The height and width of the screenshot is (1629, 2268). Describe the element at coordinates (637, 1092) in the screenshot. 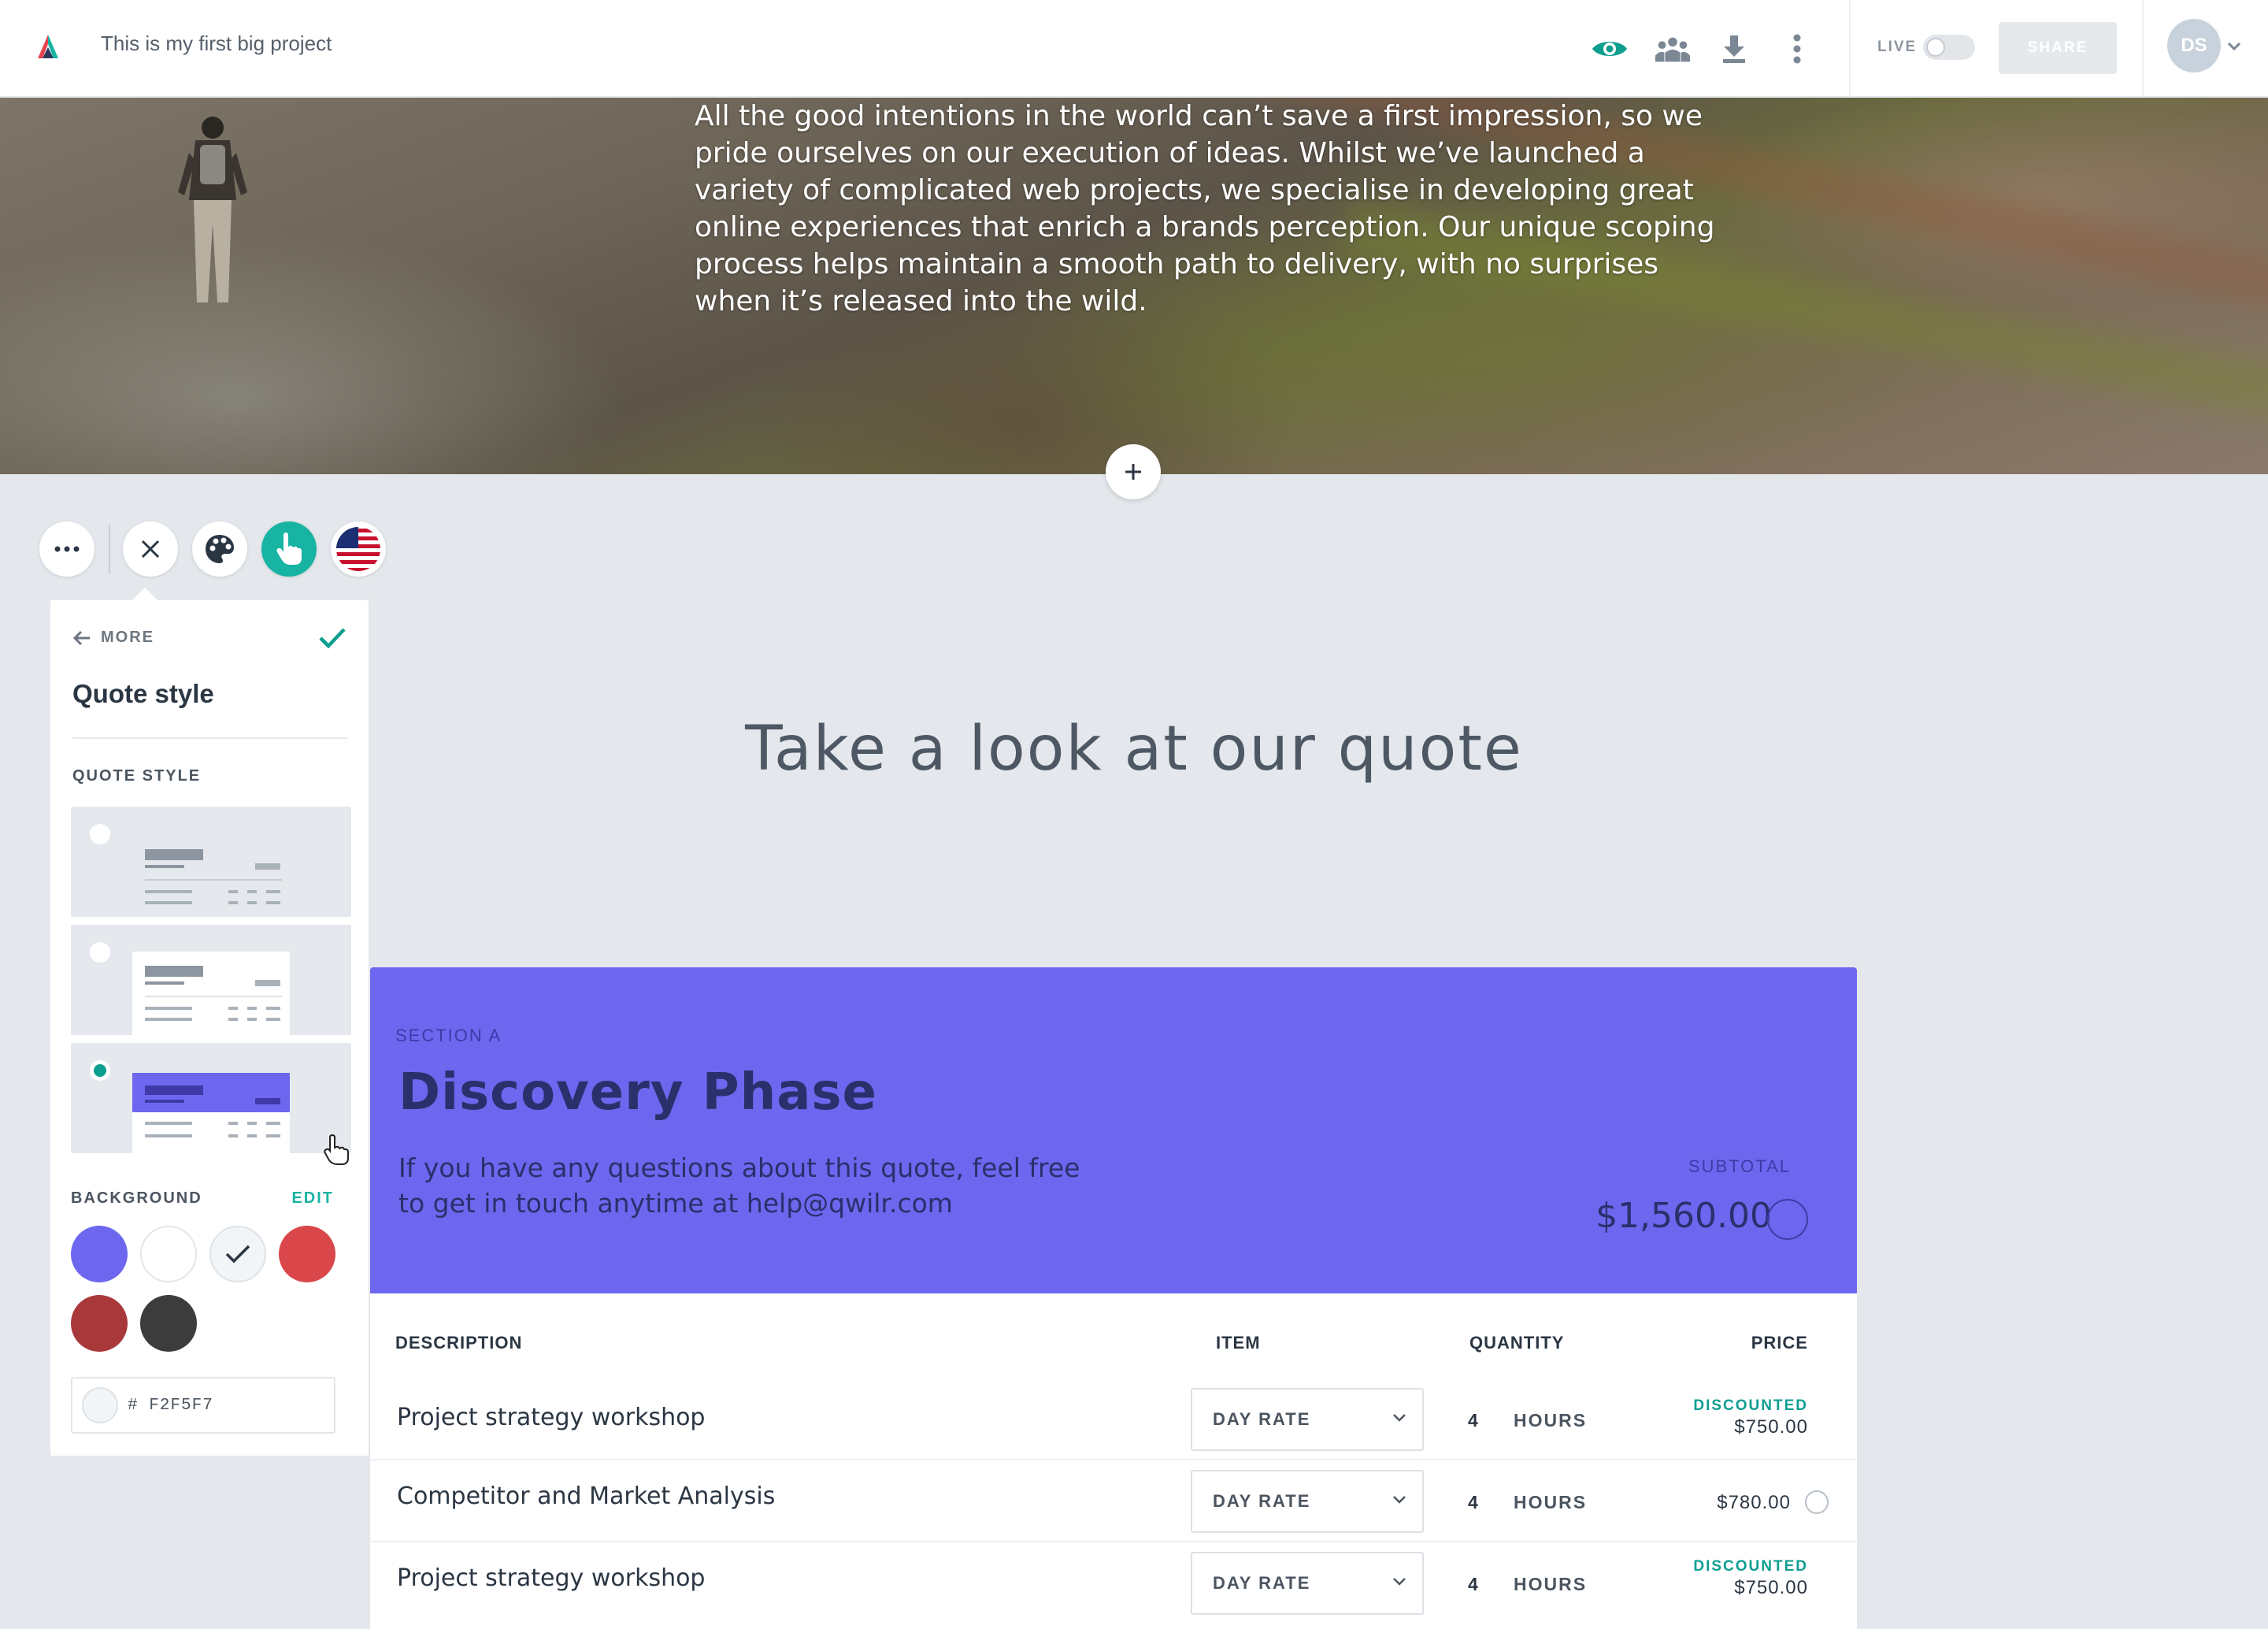

I see `section-title: Discovery Phase` at that location.